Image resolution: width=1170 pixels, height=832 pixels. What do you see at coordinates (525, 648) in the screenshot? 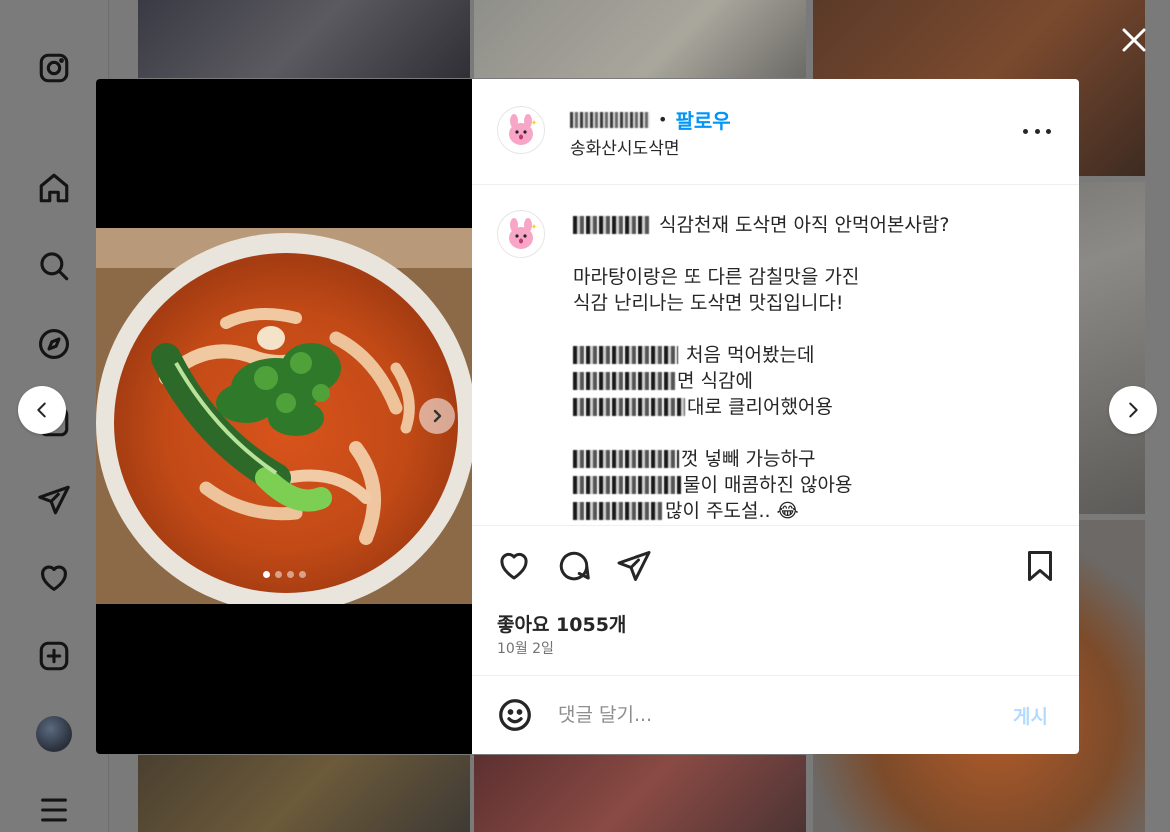
I see `post-date: 10월 2일` at bounding box center [525, 648].